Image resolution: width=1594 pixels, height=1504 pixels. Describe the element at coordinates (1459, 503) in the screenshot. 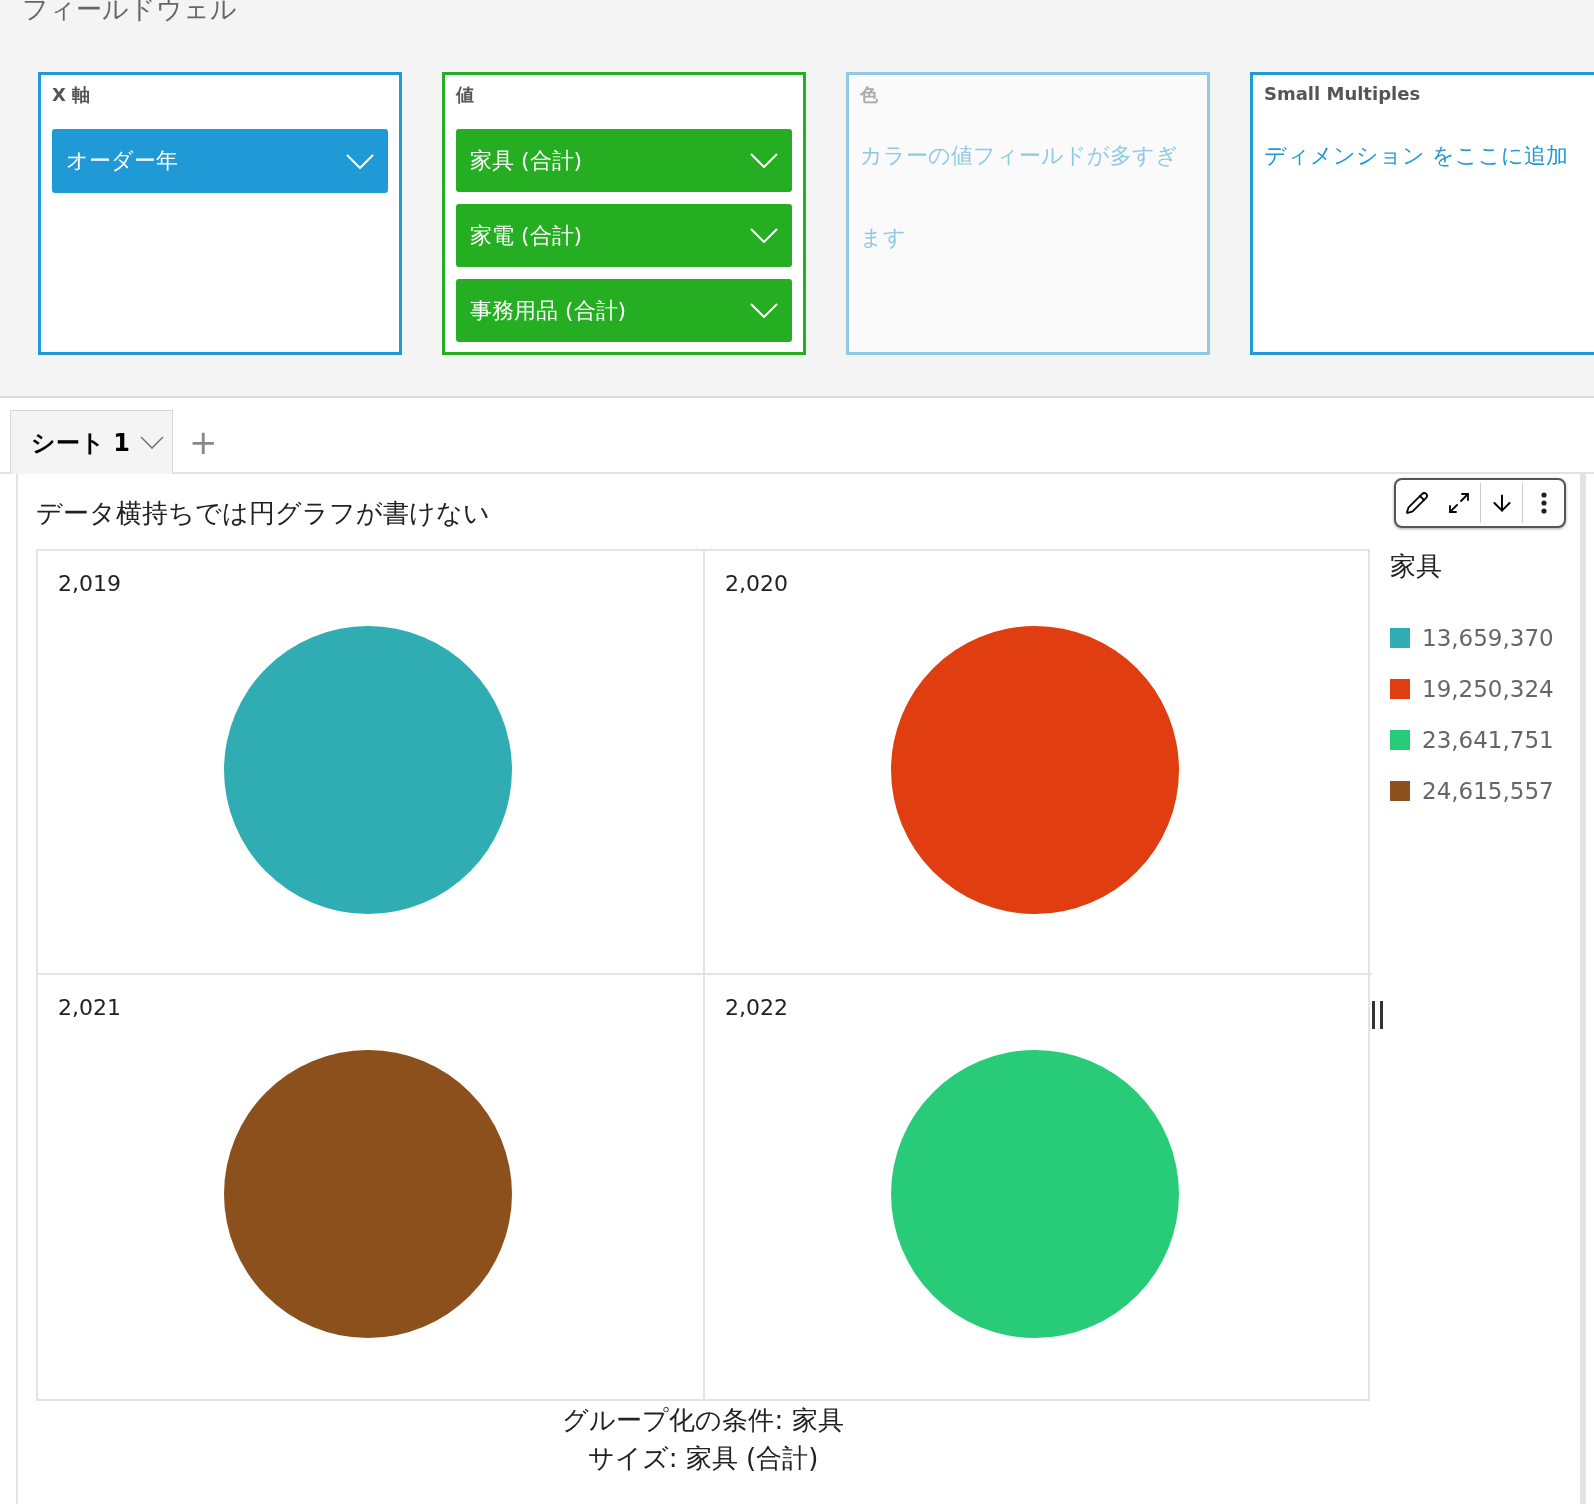

I see `expand-icon` at that location.